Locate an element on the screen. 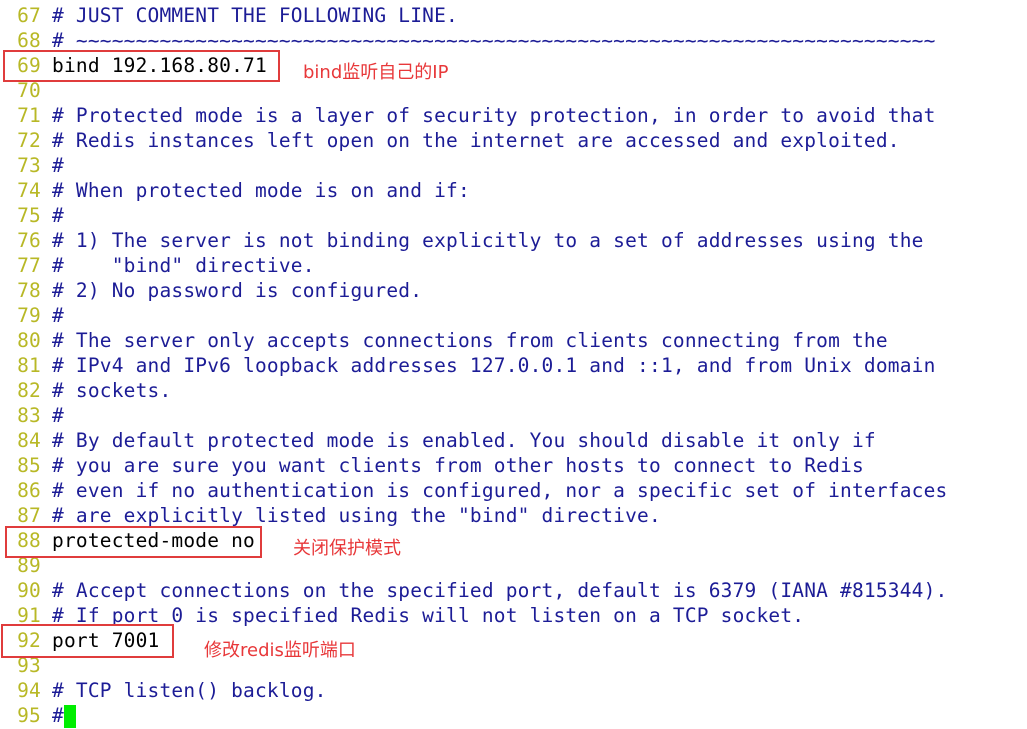 The height and width of the screenshot is (729, 1027). comment-text: # "bind" directive. is located at coordinates (183, 265).